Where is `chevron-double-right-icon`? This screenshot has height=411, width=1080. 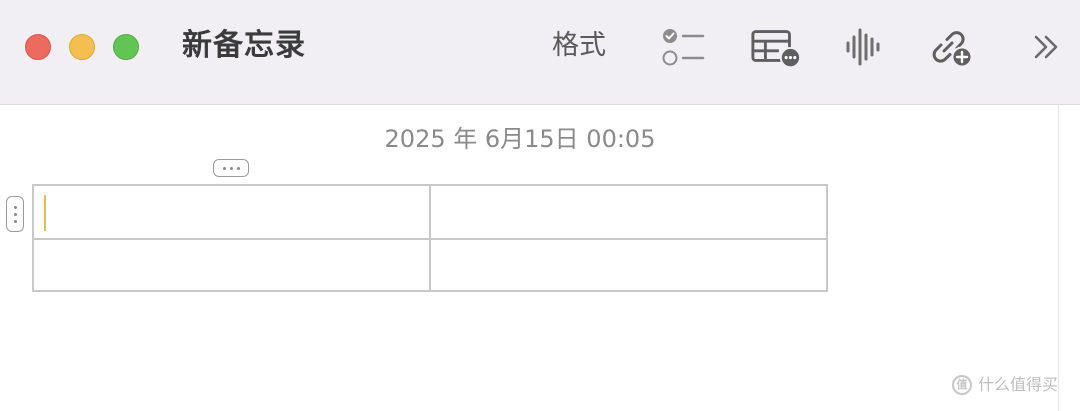 chevron-double-right-icon is located at coordinates (1046, 47).